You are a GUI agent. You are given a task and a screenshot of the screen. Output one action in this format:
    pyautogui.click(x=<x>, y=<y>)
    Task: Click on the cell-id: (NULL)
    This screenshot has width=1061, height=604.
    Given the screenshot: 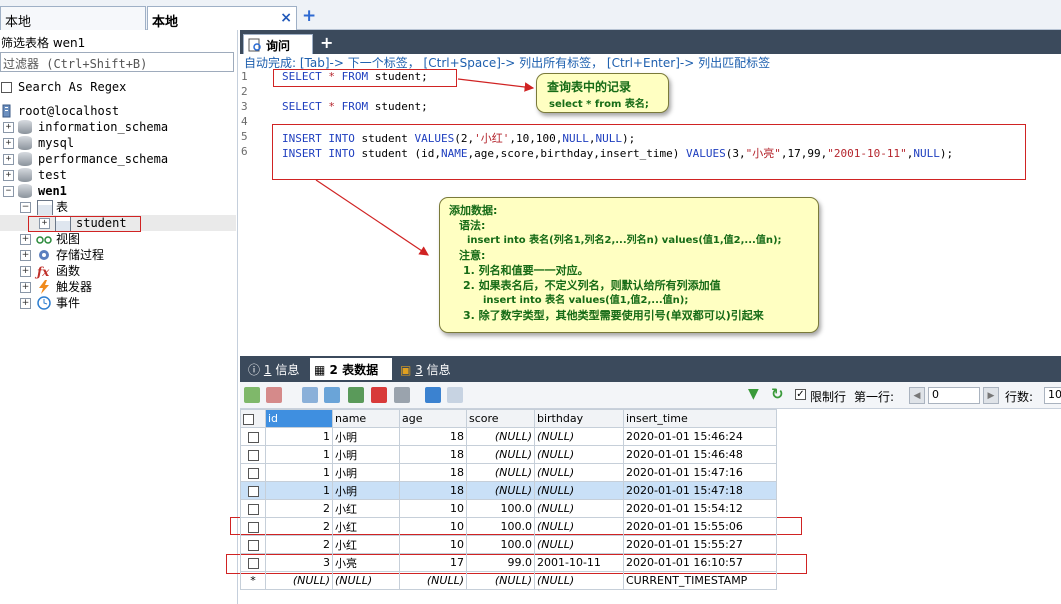 What is the action you would take?
    pyautogui.click(x=299, y=580)
    